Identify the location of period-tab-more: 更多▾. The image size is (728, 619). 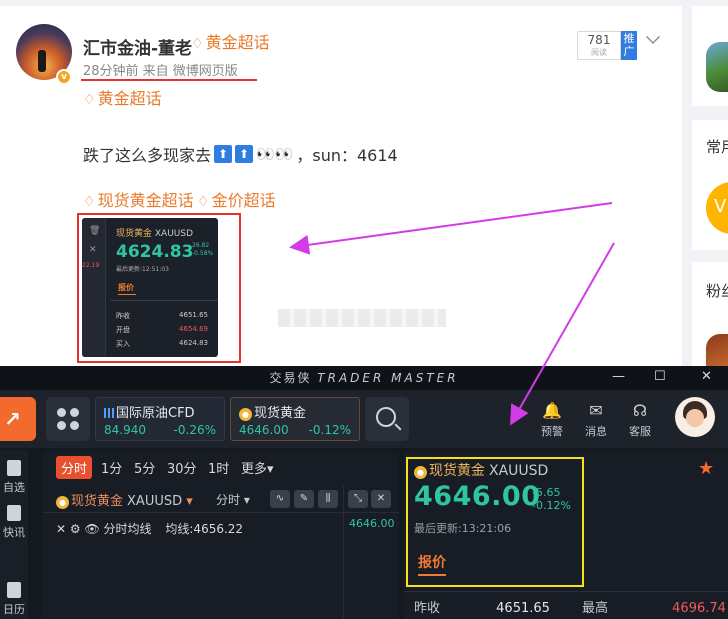
(257, 467).